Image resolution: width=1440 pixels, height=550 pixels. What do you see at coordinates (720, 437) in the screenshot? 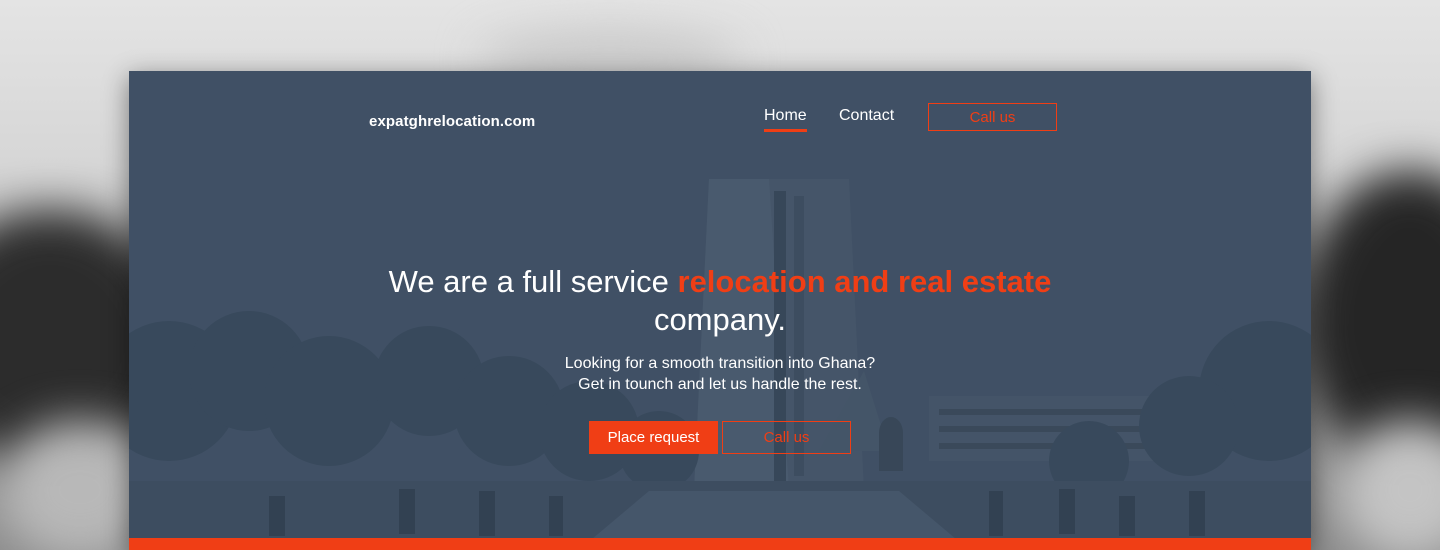
I see `hero-buttons: Place request Call us` at bounding box center [720, 437].